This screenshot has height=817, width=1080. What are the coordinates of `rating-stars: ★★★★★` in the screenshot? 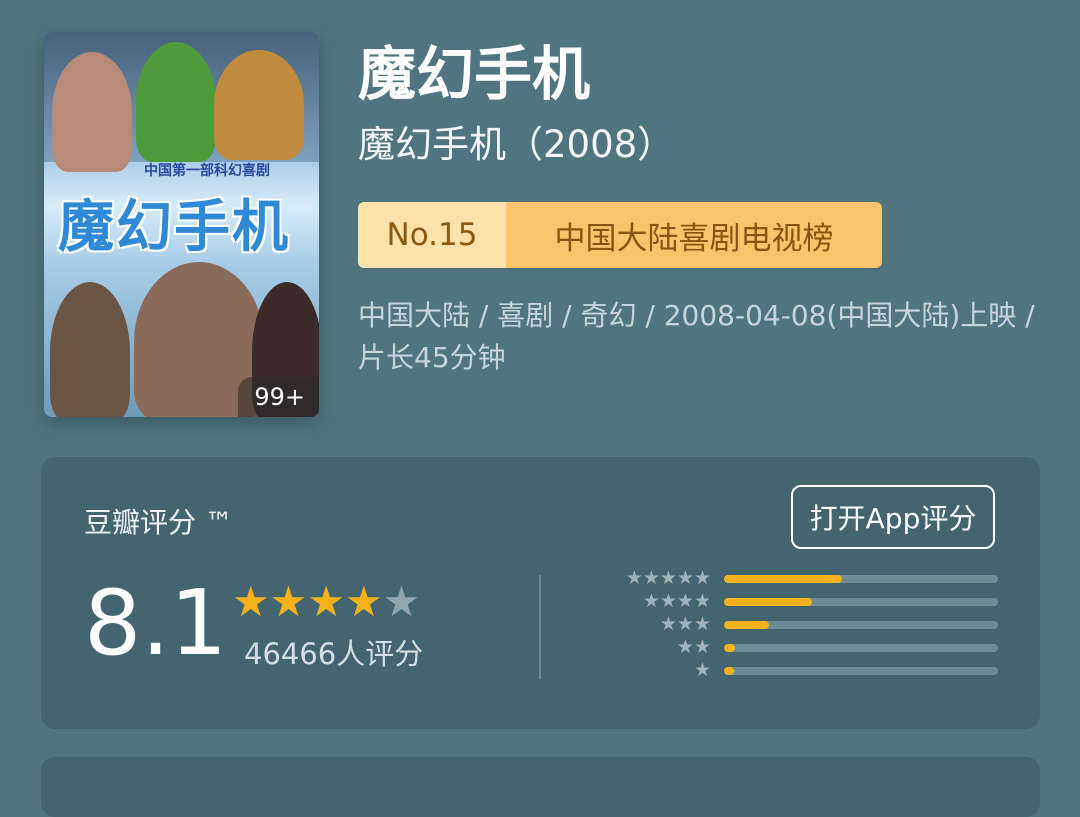 It's located at (326, 601).